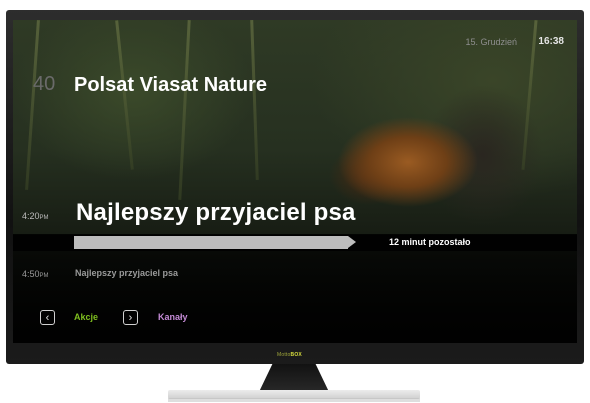  I want to click on current-program-start-time: 4:20PM, so click(35, 216).